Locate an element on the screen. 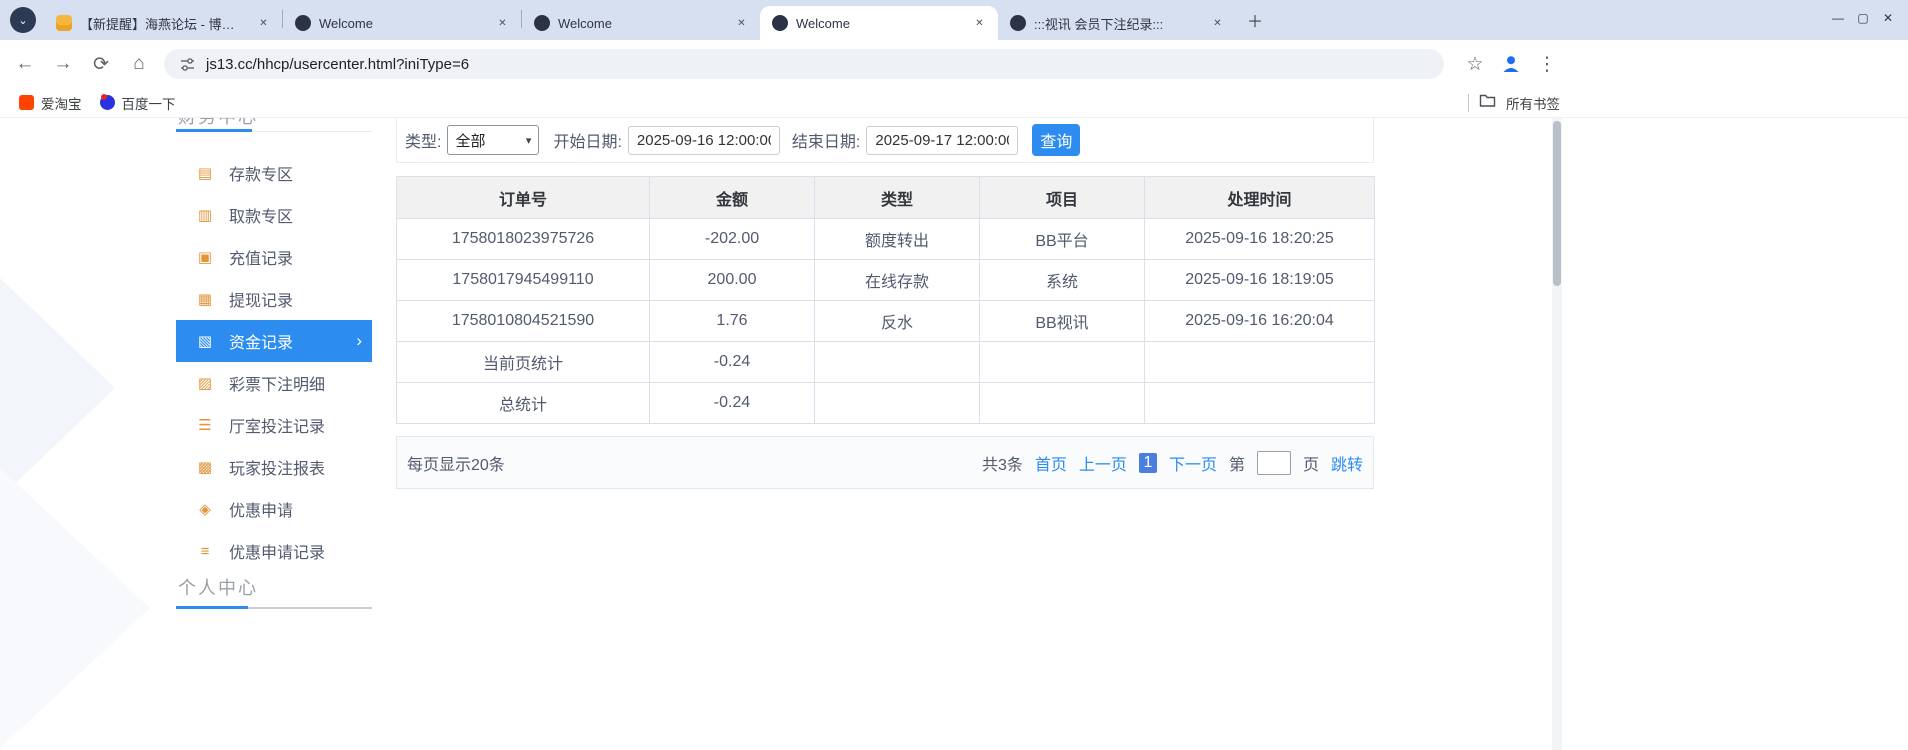 The image size is (1908, 750). chevron-down-icon: ▾ is located at coordinates (528, 140).